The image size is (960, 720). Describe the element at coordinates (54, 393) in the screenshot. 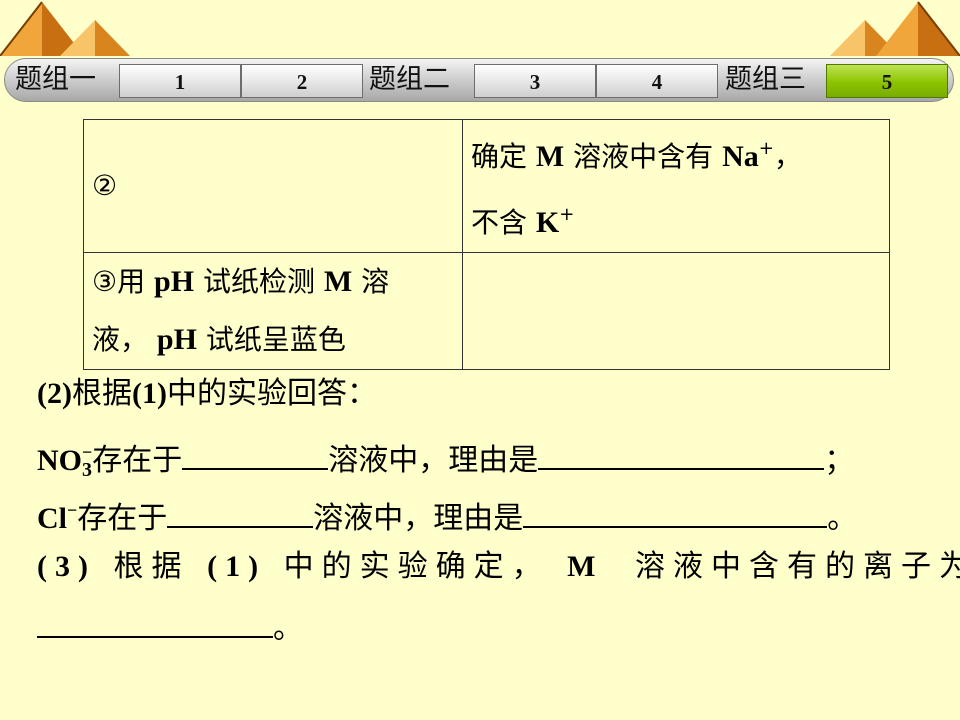

I see `question-number: (2)` at that location.